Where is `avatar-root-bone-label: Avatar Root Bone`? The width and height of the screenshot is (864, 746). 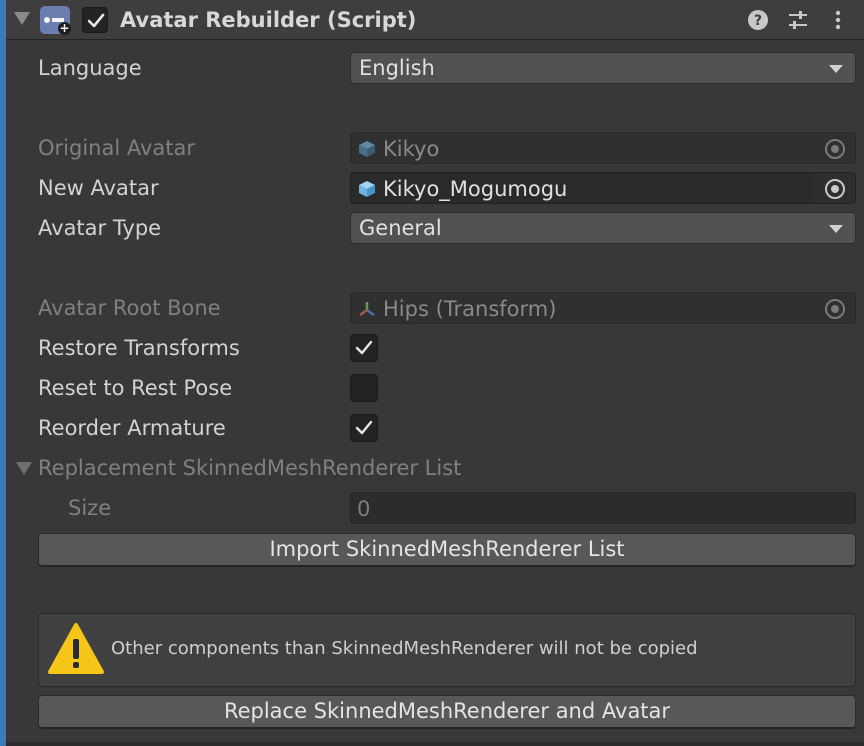 avatar-root-bone-label: Avatar Root Bone is located at coordinates (129, 308).